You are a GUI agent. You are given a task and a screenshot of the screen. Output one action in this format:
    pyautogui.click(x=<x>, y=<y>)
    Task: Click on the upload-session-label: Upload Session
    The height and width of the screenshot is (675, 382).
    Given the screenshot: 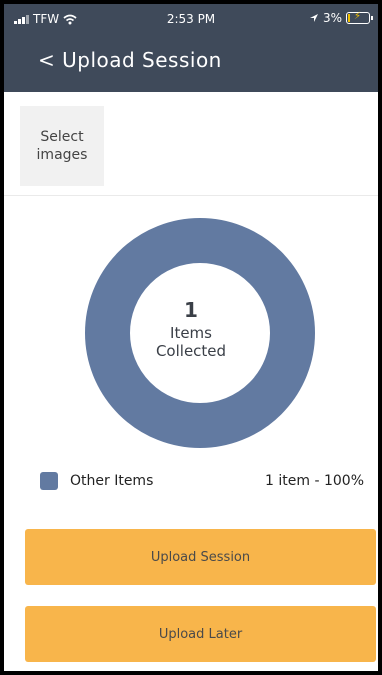 What is the action you would take?
    pyautogui.click(x=200, y=557)
    